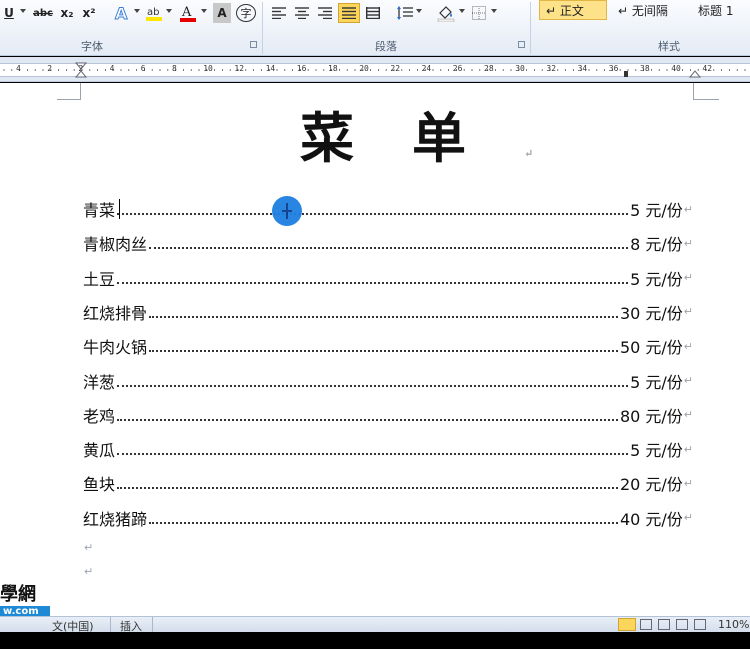 Image resolution: width=750 pixels, height=649 pixels. What do you see at coordinates (682, 624) in the screenshot?
I see `outline-view-icon` at bounding box center [682, 624].